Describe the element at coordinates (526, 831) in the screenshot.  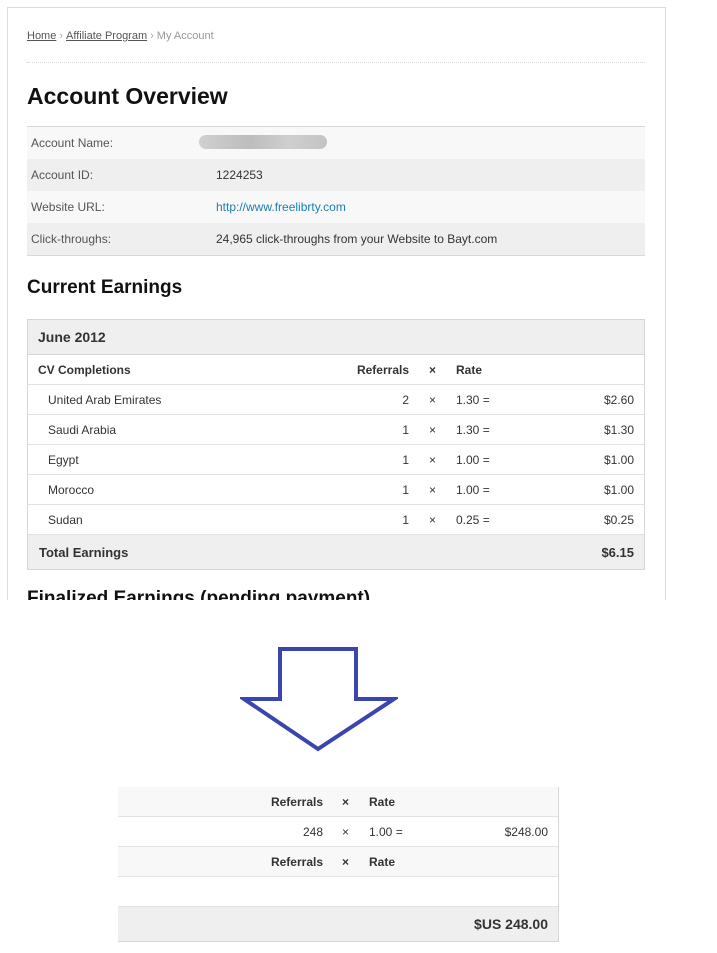
I see `amount: $248.00` at that location.